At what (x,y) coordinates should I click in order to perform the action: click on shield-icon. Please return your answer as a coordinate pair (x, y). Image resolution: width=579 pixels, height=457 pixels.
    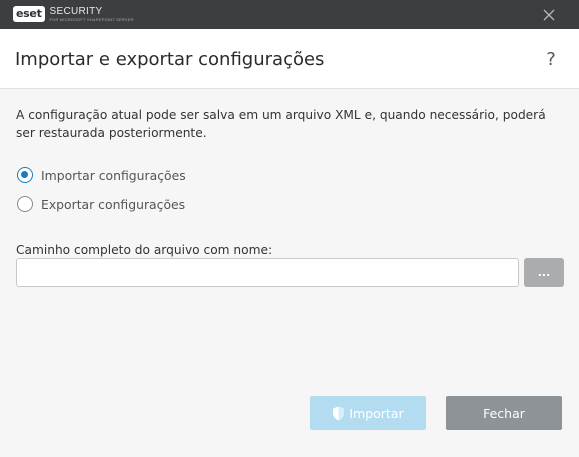
    Looking at the image, I should click on (338, 413).